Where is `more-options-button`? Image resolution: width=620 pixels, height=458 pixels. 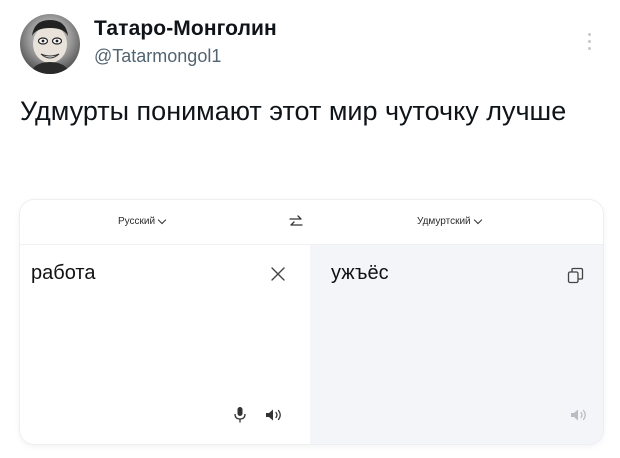
more-options-button is located at coordinates (589, 41).